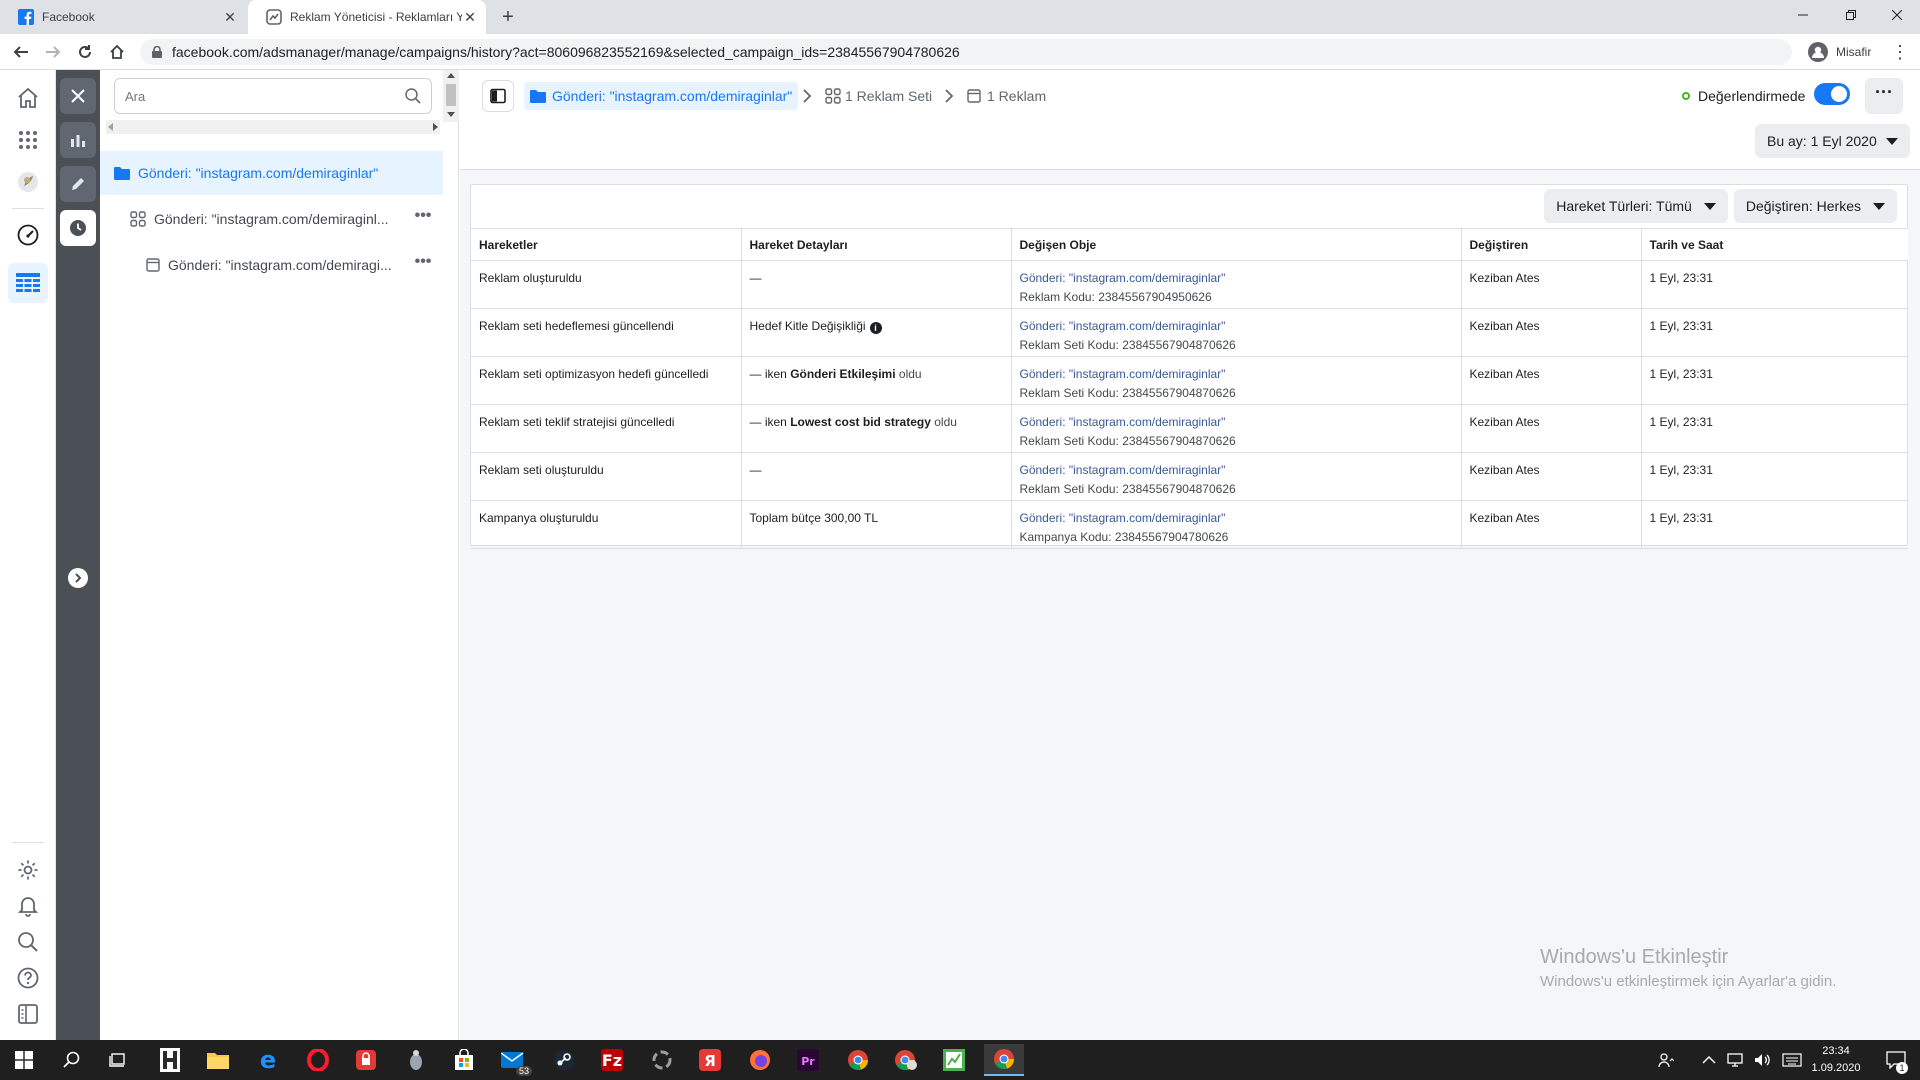 This screenshot has height=1080, width=1920. What do you see at coordinates (1666, 1060) in the screenshot?
I see `people-icon` at bounding box center [1666, 1060].